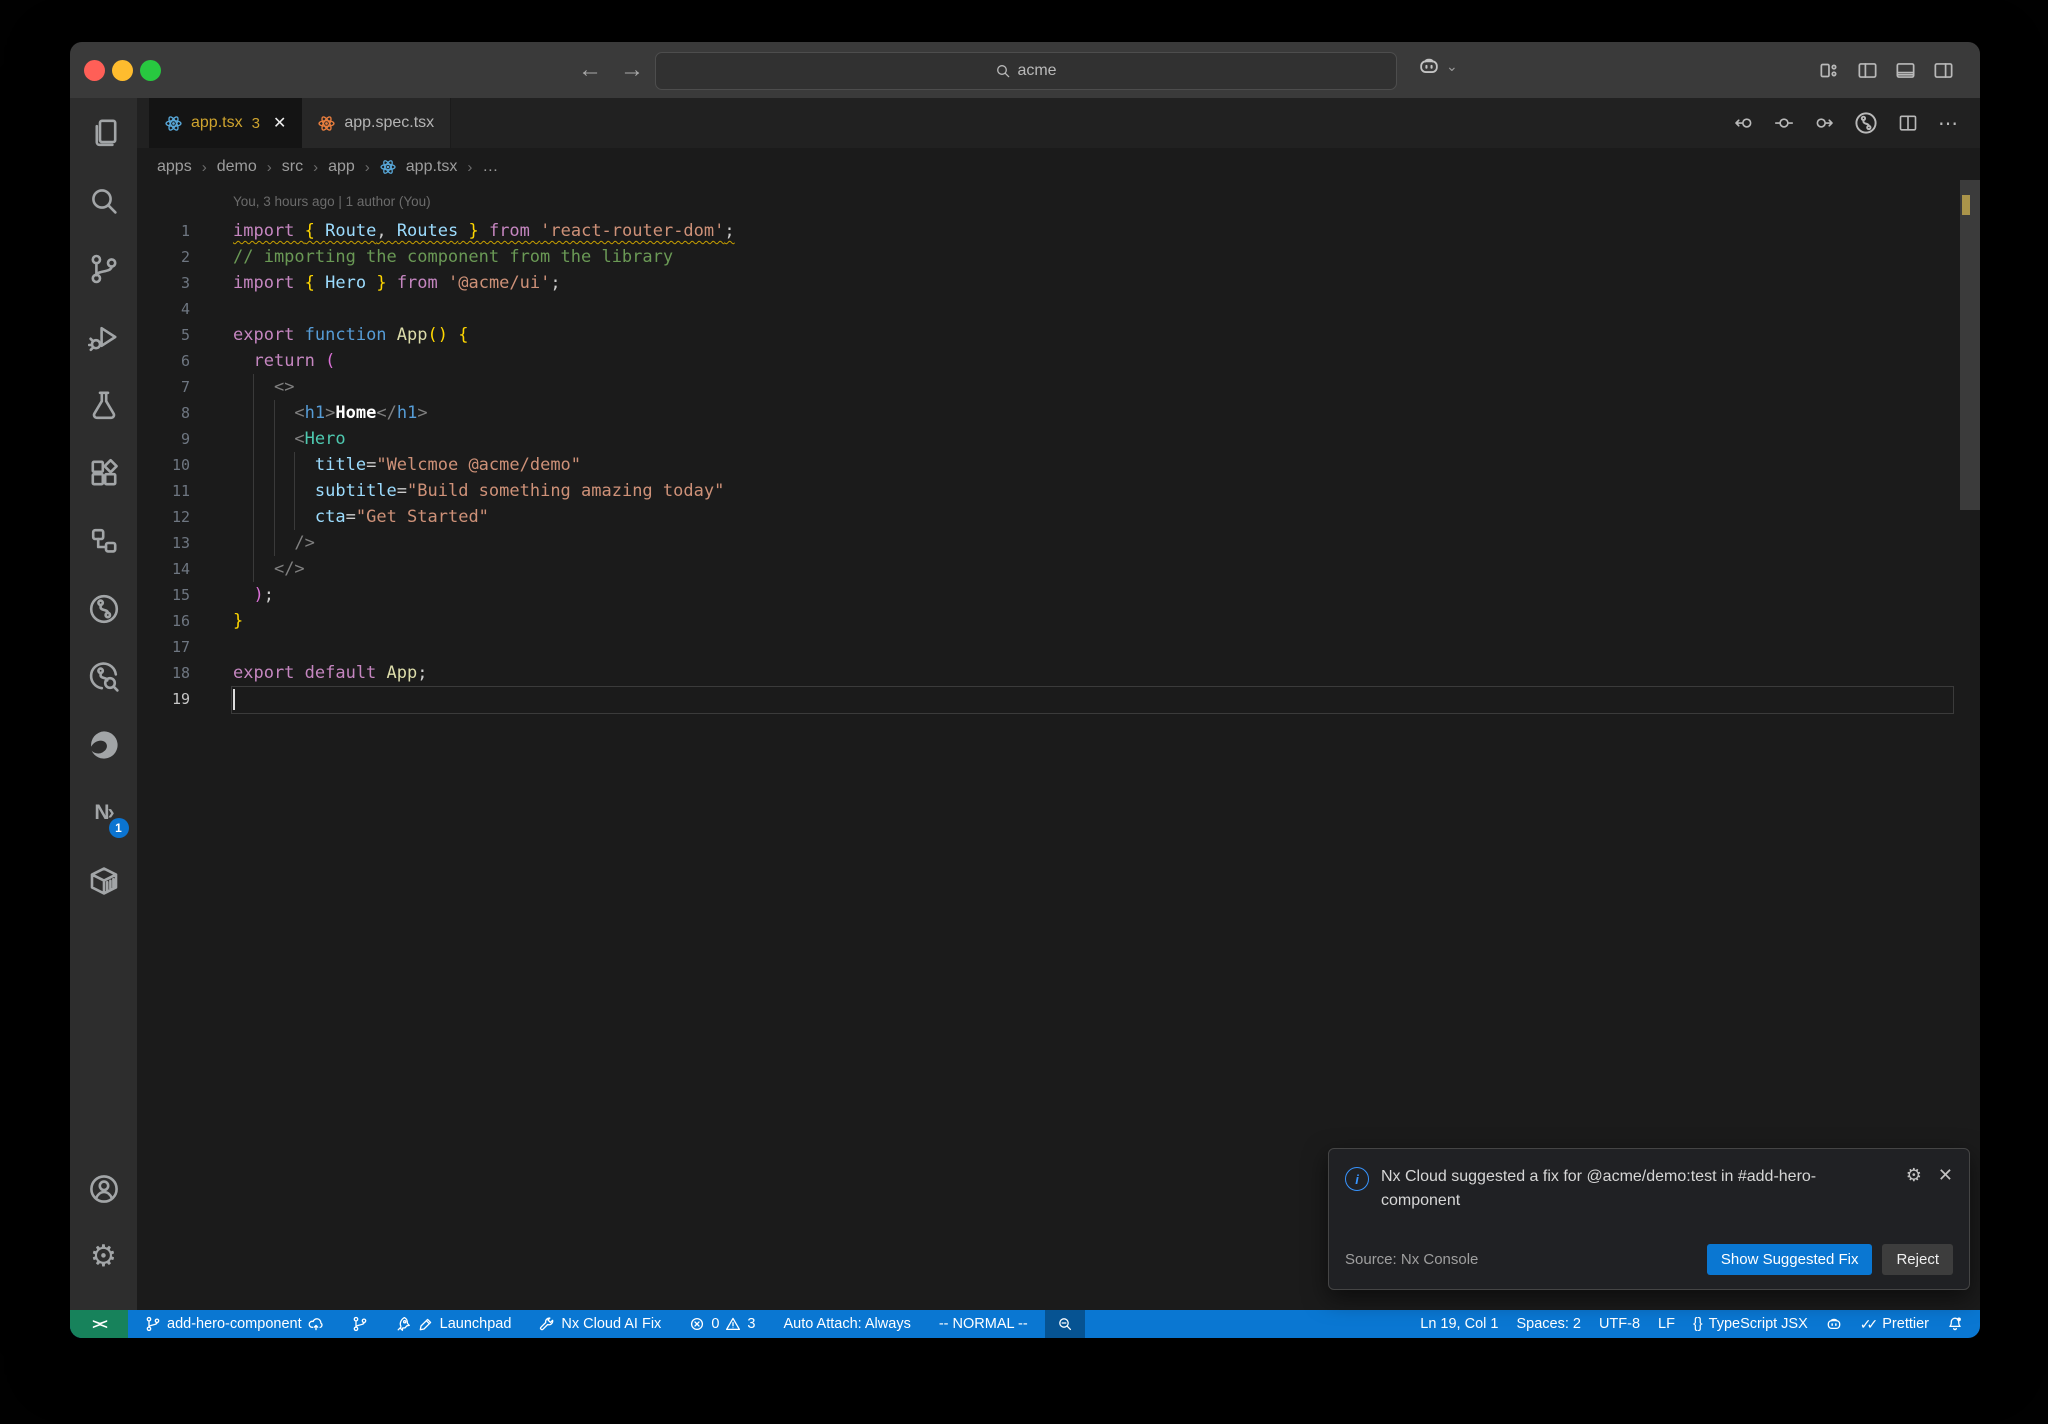  Describe the element at coordinates (1459, 1324) in the screenshot. I see `cursor-position-item: Ln 19, Col 1` at that location.